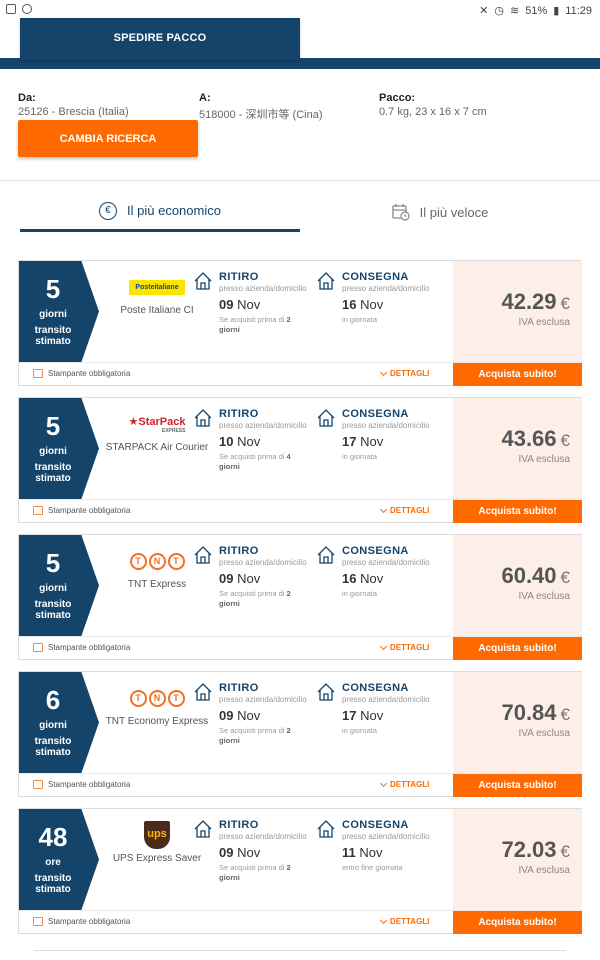 Image resolution: width=600 pixels, height=960 pixels. I want to click on transit-badge: 6 giorni transito stimato, so click(59, 722).